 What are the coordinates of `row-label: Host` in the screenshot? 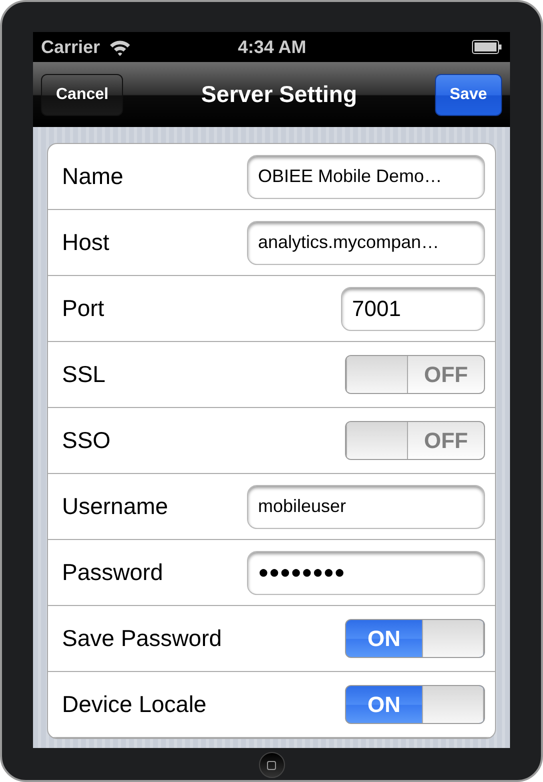 It's located at (86, 242).